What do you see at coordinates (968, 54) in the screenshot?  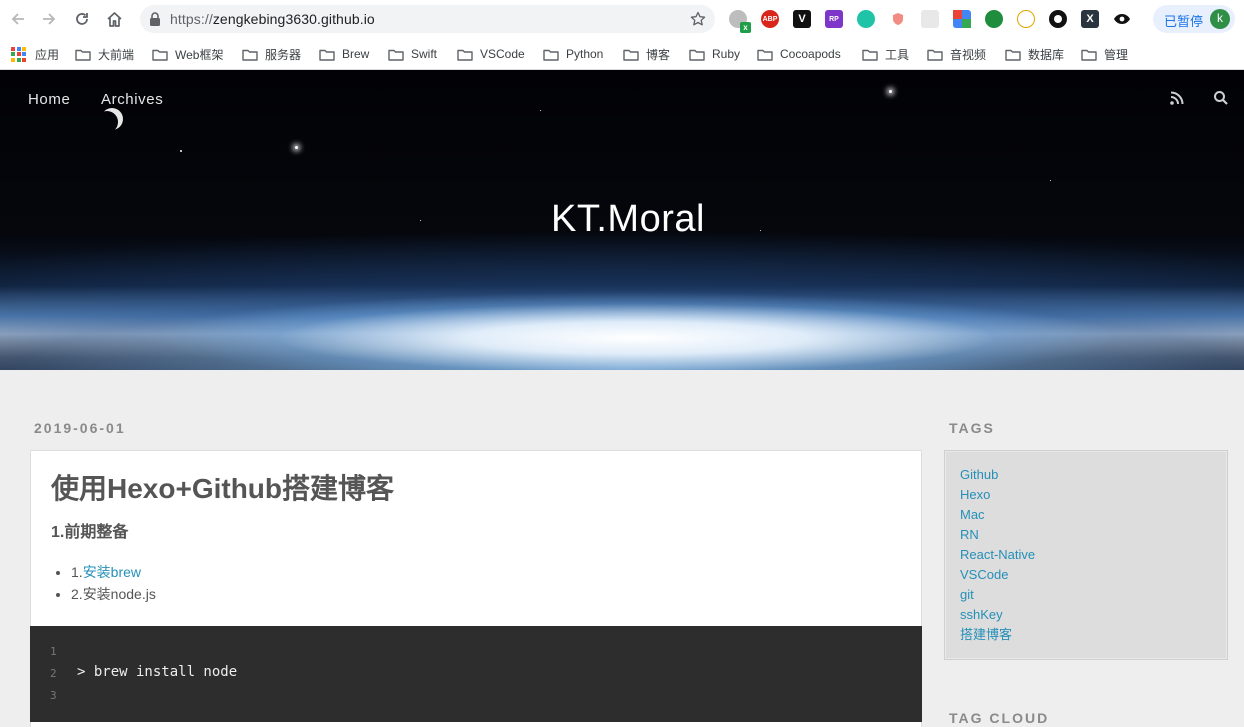 I see `bookmark-label: 音视频` at bounding box center [968, 54].